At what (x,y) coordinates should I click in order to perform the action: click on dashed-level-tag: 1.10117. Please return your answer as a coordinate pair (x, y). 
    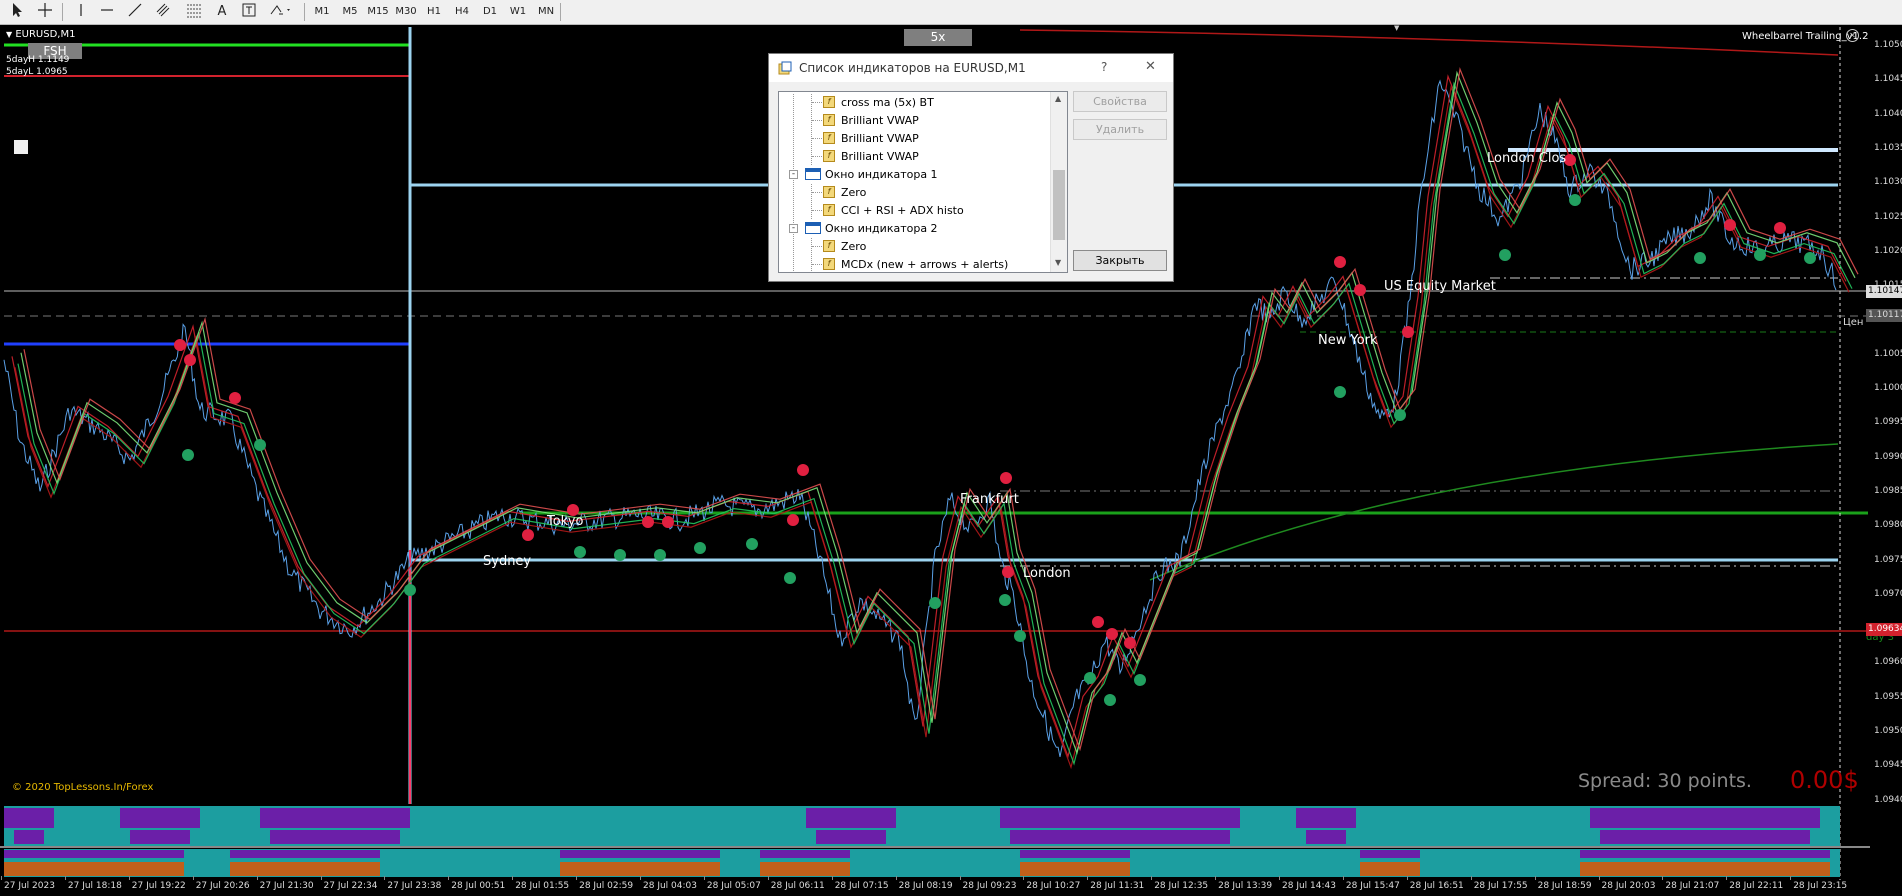
    Looking at the image, I should click on (1884, 315).